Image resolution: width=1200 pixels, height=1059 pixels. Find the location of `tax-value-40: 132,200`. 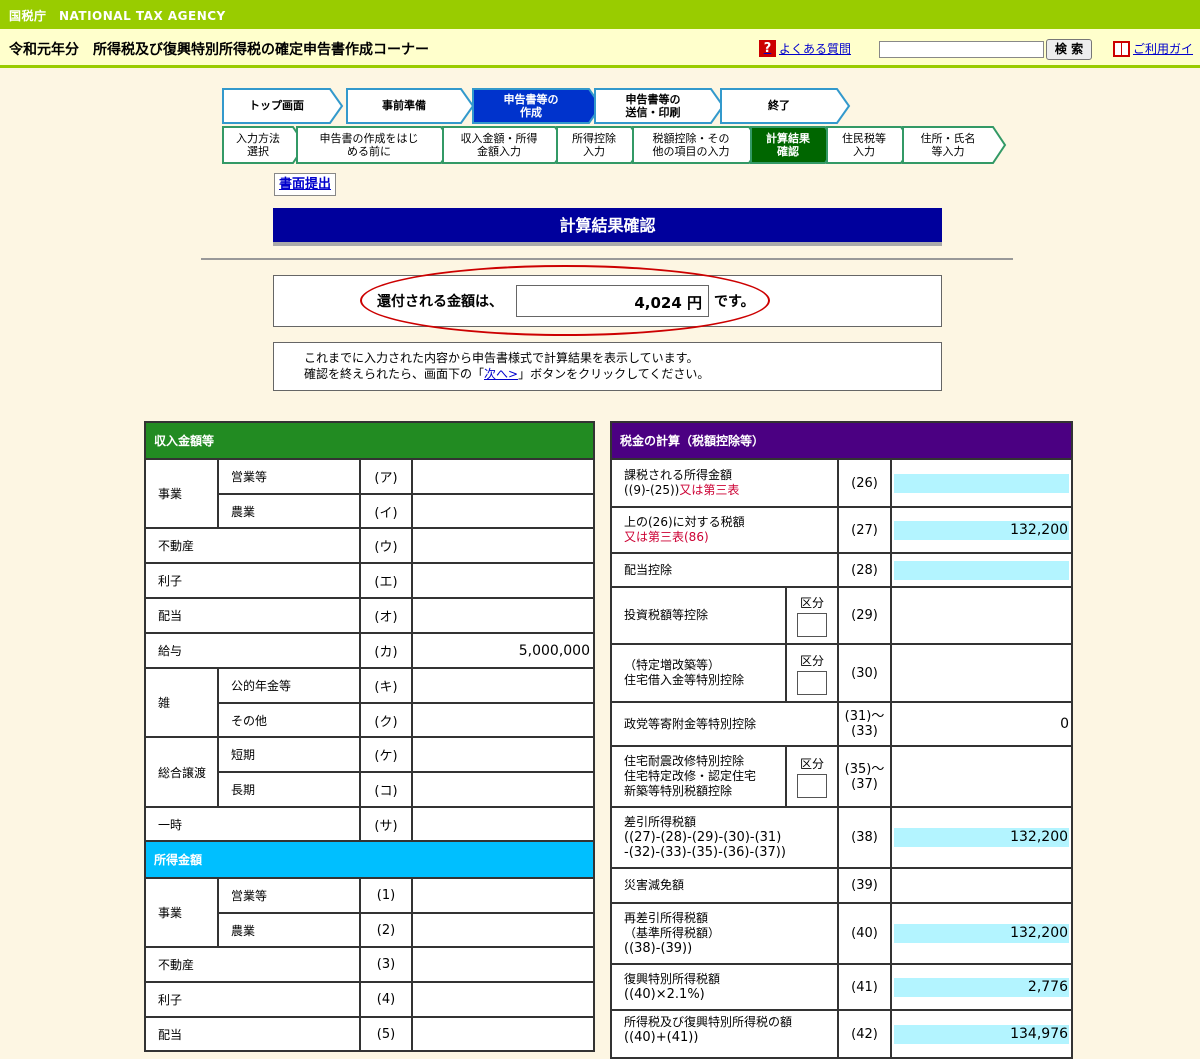

tax-value-40: 132,200 is located at coordinates (981, 933).